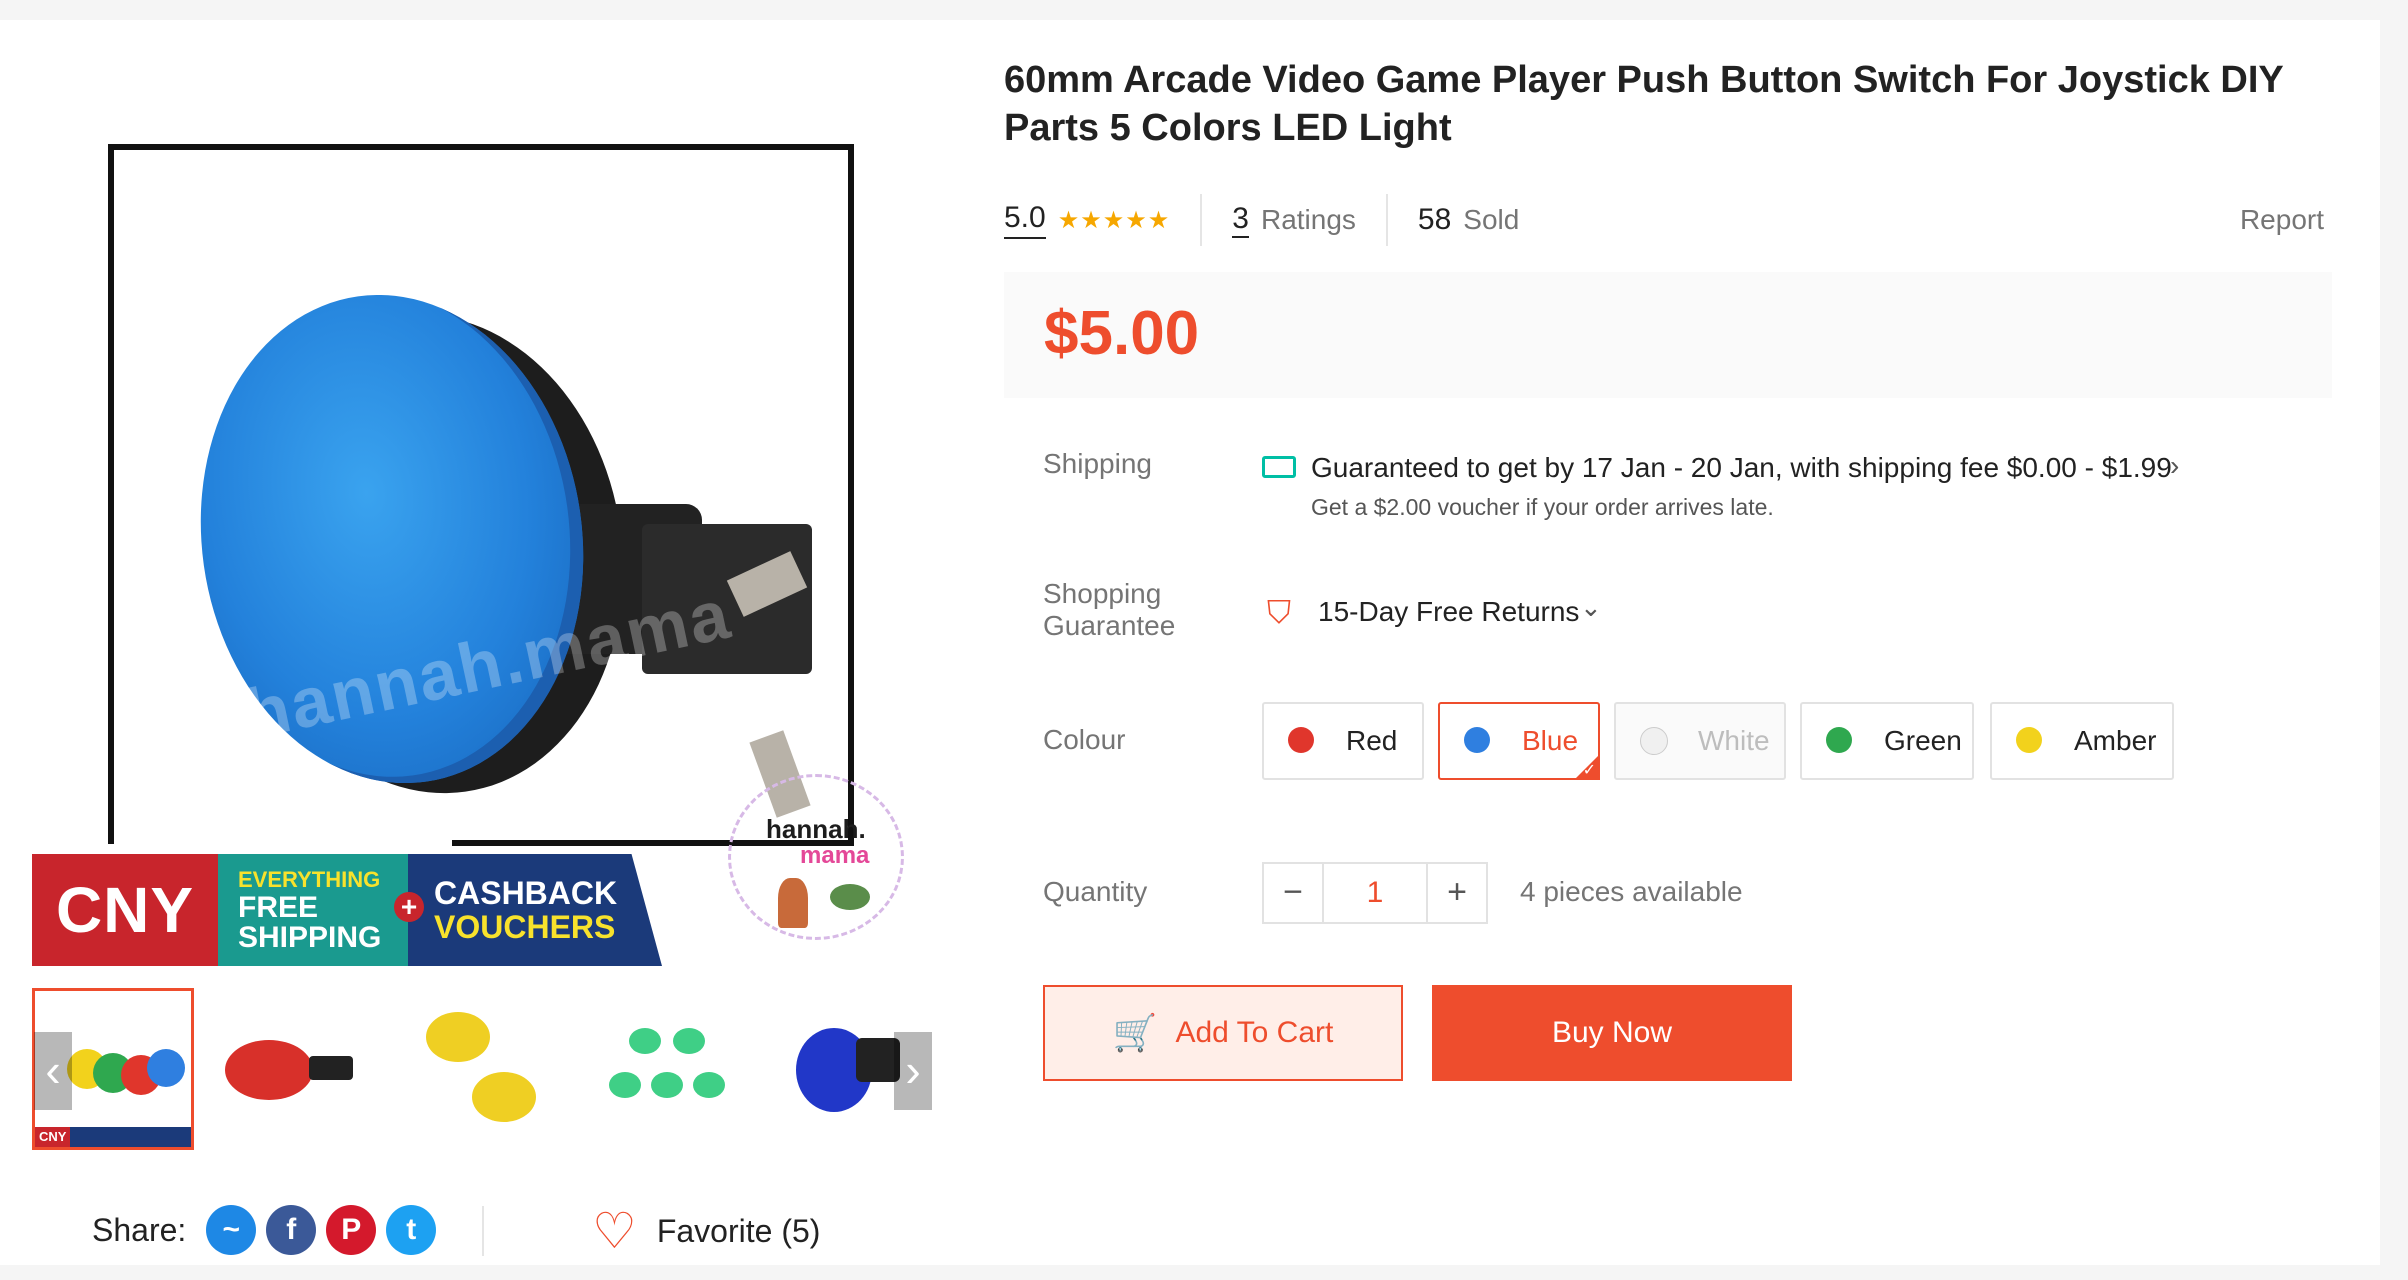  Describe the element at coordinates (526, 893) in the screenshot. I see `promo-cashback-text: CASHBACK` at that location.